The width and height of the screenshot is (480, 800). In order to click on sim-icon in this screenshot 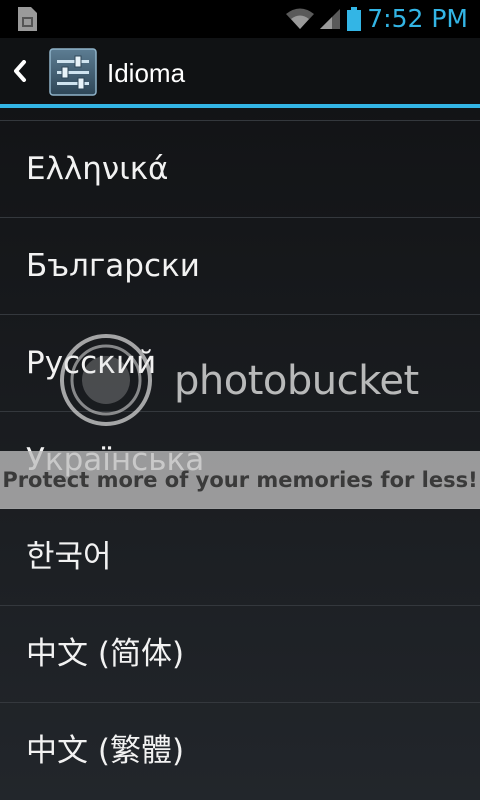, I will do `click(27, 19)`.